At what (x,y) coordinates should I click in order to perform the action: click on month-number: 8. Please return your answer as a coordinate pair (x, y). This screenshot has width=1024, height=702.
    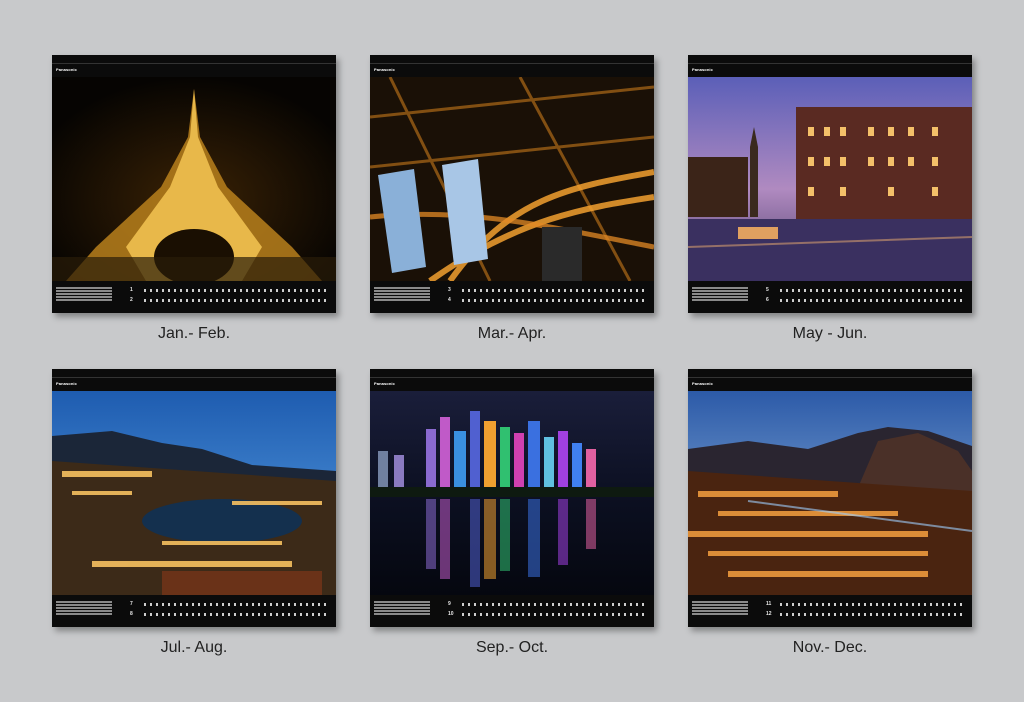
    Looking at the image, I should click on (131, 614).